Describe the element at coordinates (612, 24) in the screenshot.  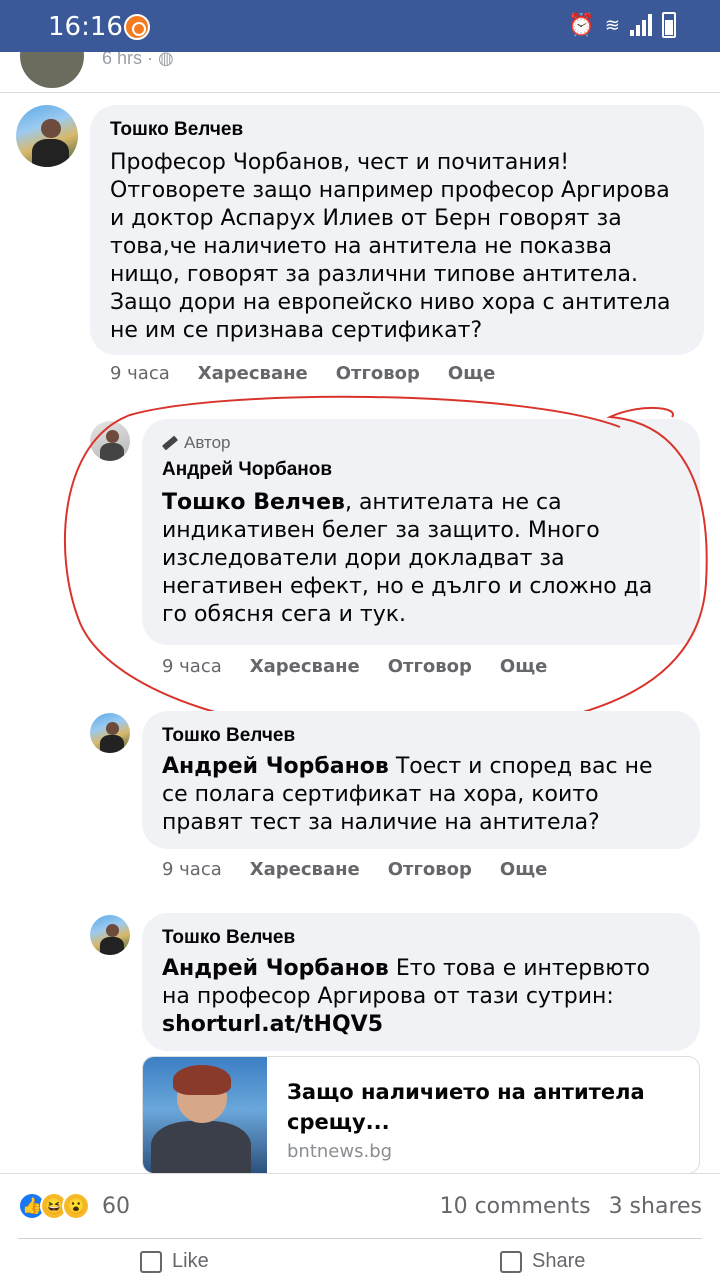
I see `wifi-icon: ≋` at that location.